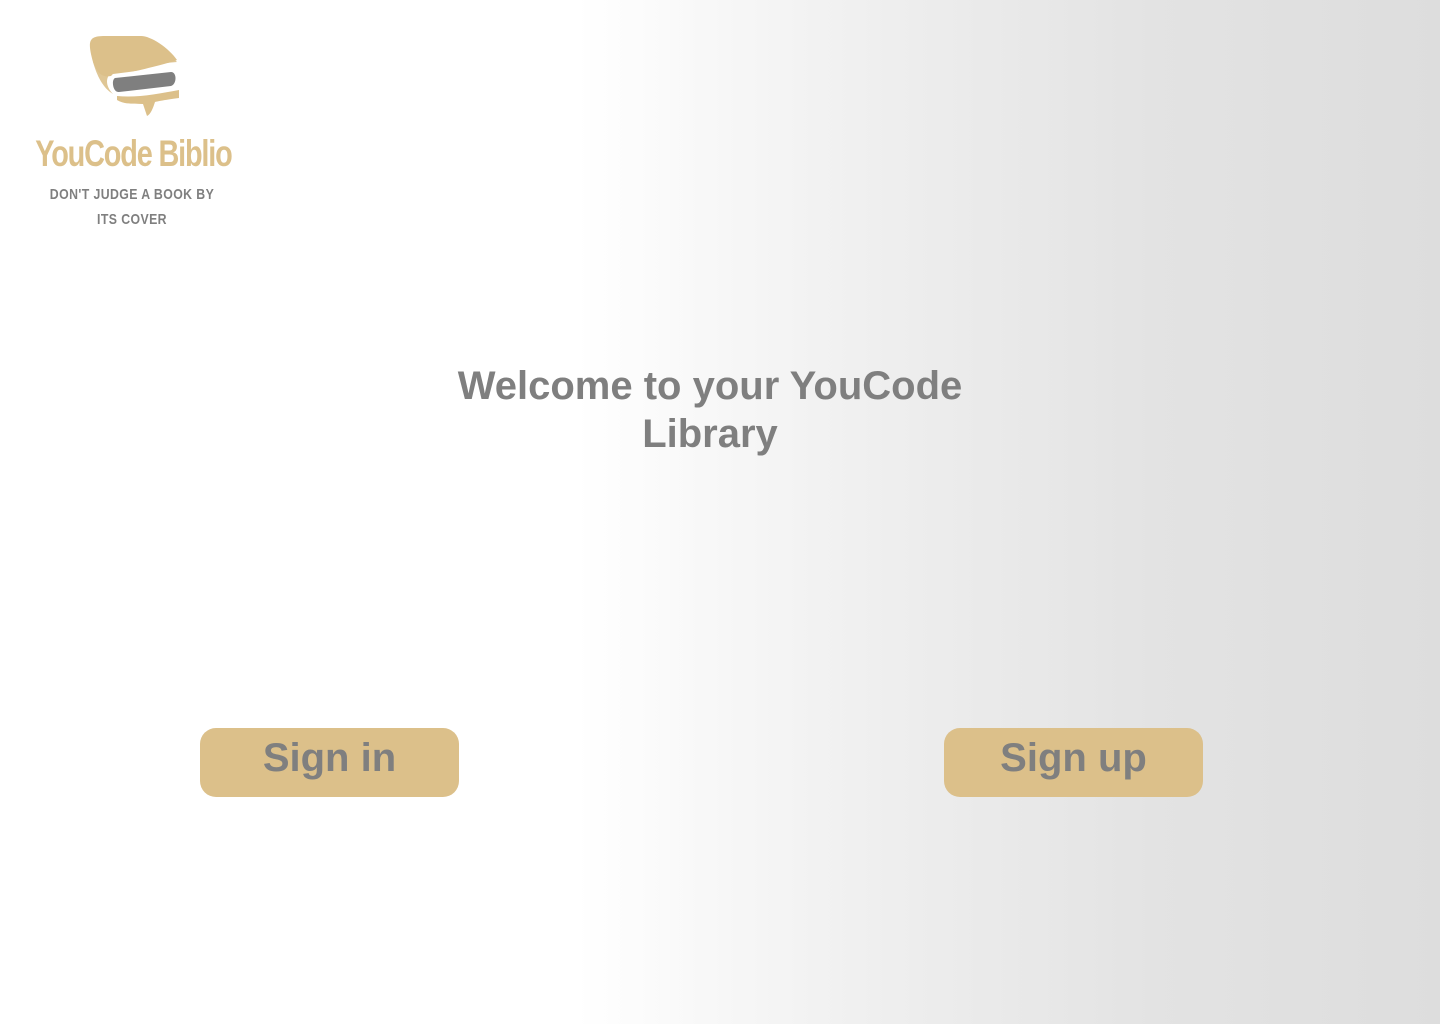 The height and width of the screenshot is (1024, 1440). Describe the element at coordinates (710, 410) in the screenshot. I see `welcome-heading: Welcome to your YouCode Library` at that location.